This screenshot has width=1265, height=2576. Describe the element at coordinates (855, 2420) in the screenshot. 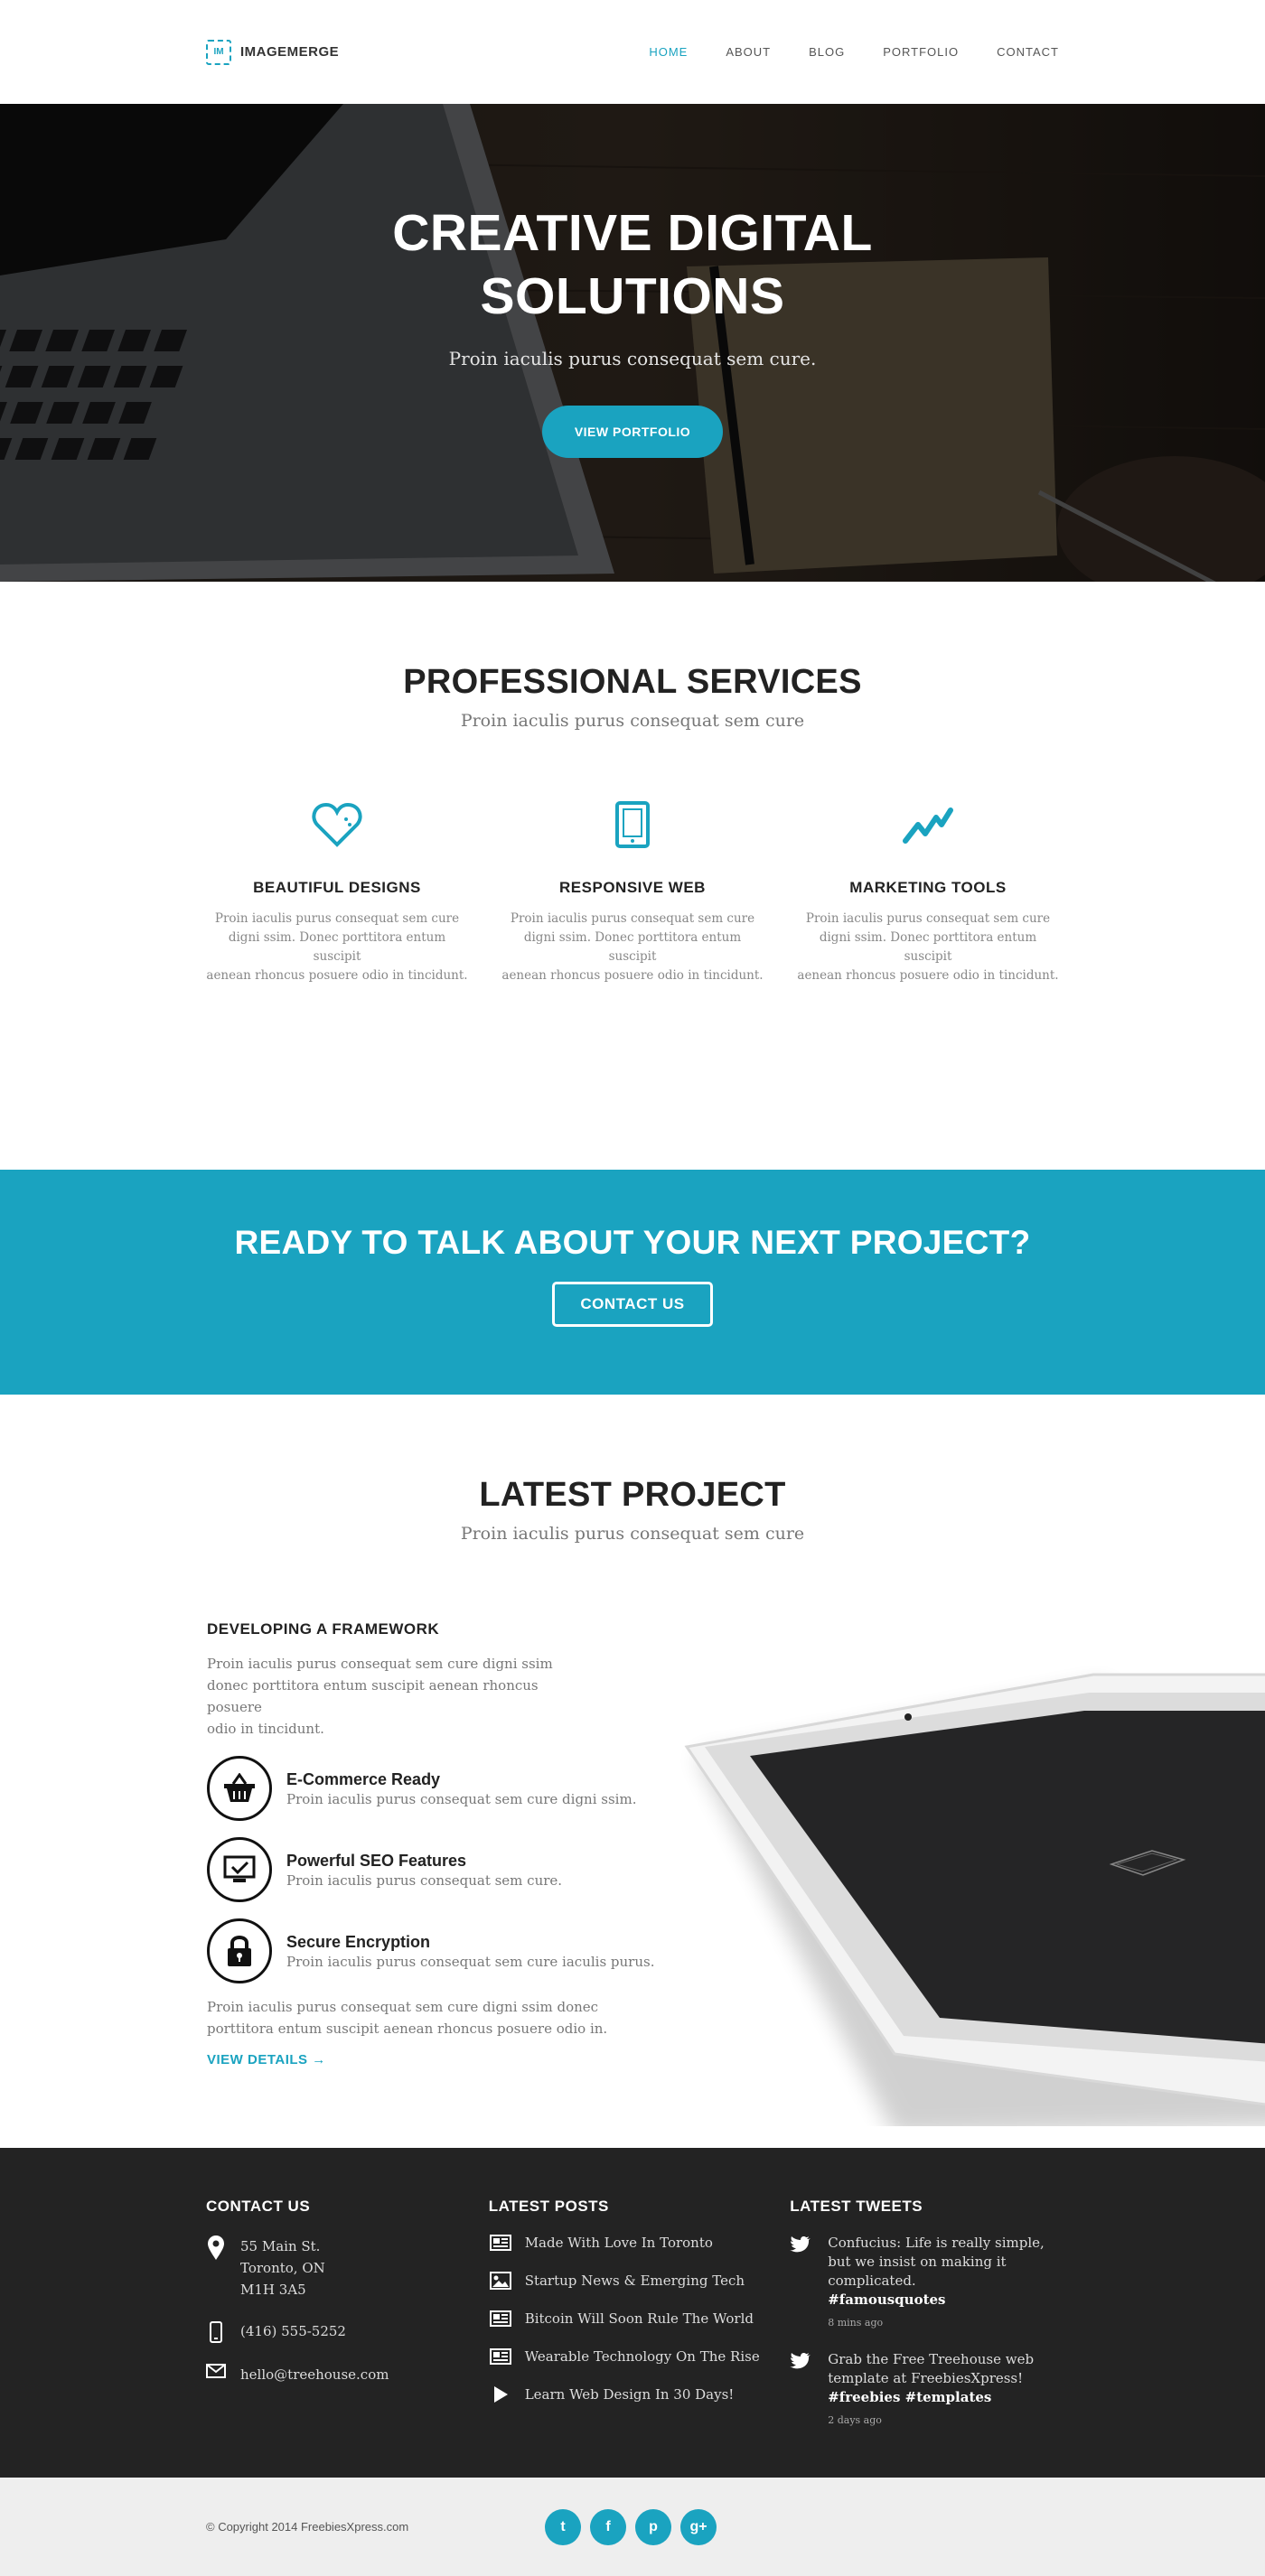

I see `tweet-time: 2 days ago` at that location.